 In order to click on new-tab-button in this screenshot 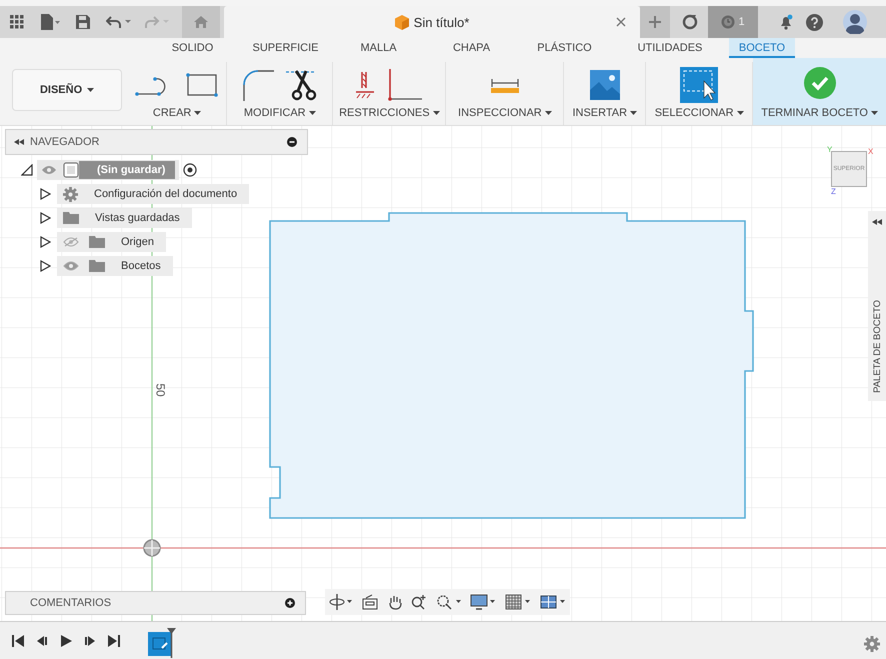, I will do `click(655, 22)`.